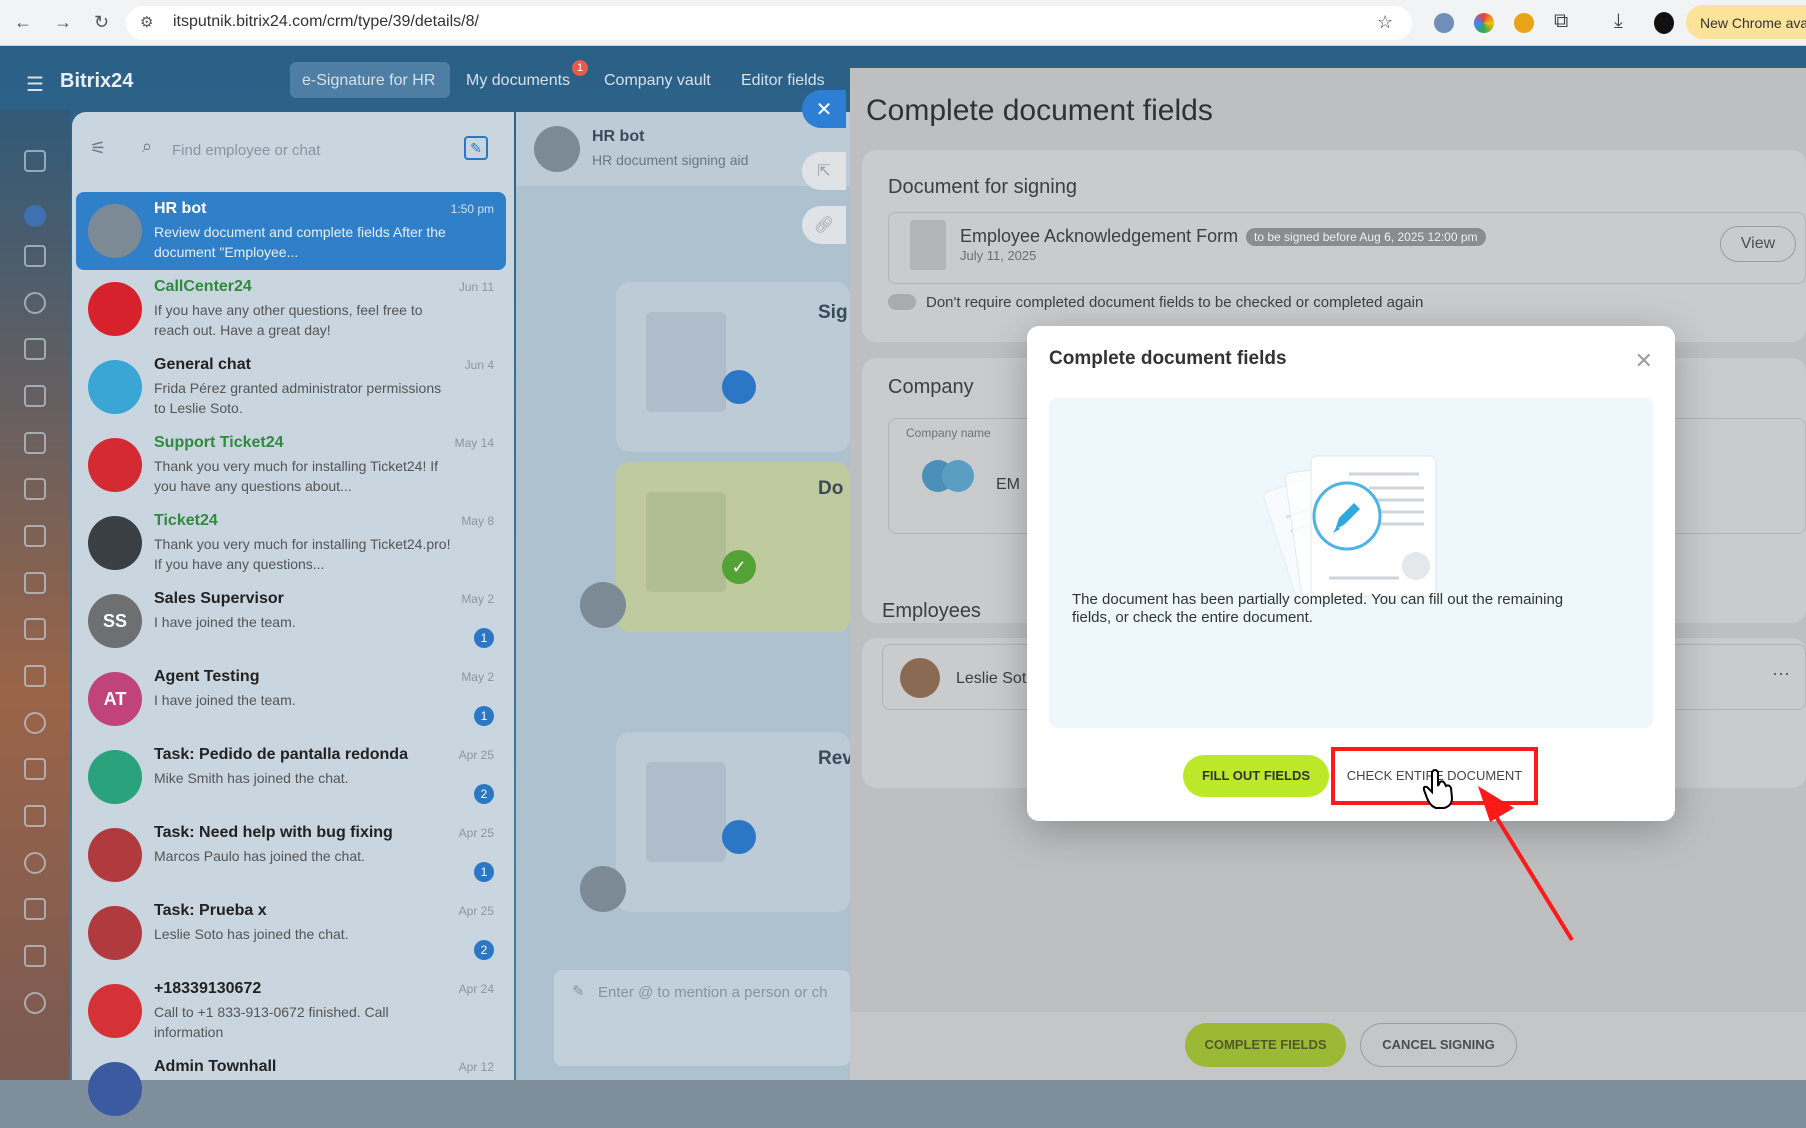 This screenshot has width=1806, height=1128. Describe the element at coordinates (35, 863) in the screenshot. I see `marketing-icon` at that location.